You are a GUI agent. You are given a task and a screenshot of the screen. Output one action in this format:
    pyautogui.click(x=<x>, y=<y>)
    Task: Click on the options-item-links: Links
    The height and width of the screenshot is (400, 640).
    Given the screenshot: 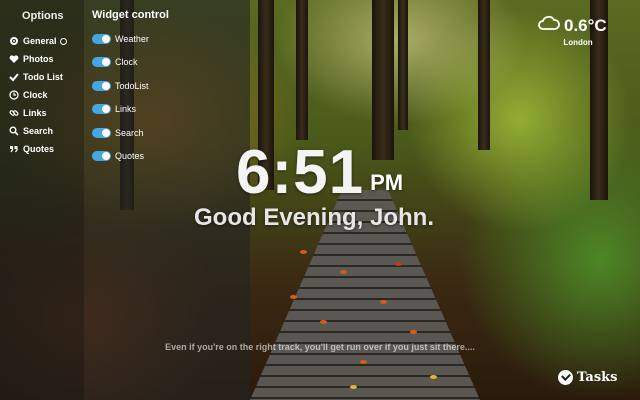 What is the action you would take?
    pyautogui.click(x=28, y=113)
    